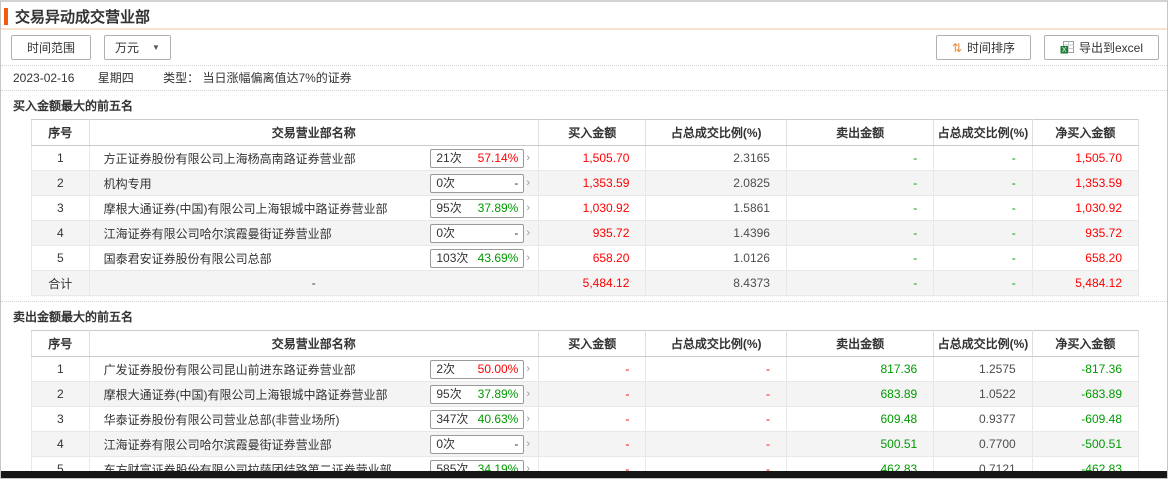  I want to click on dept-name-cell: 广发证券股份有限公司昆山前进东路证券营业部 2次 50.00% ›, so click(314, 369).